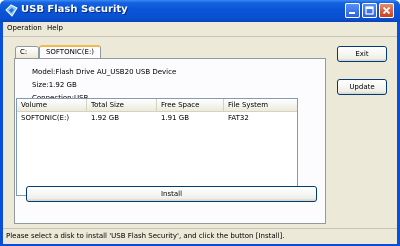 This screenshot has width=400, height=246. Describe the element at coordinates (122, 105) in the screenshot. I see `column-total-size: Total Size` at that location.